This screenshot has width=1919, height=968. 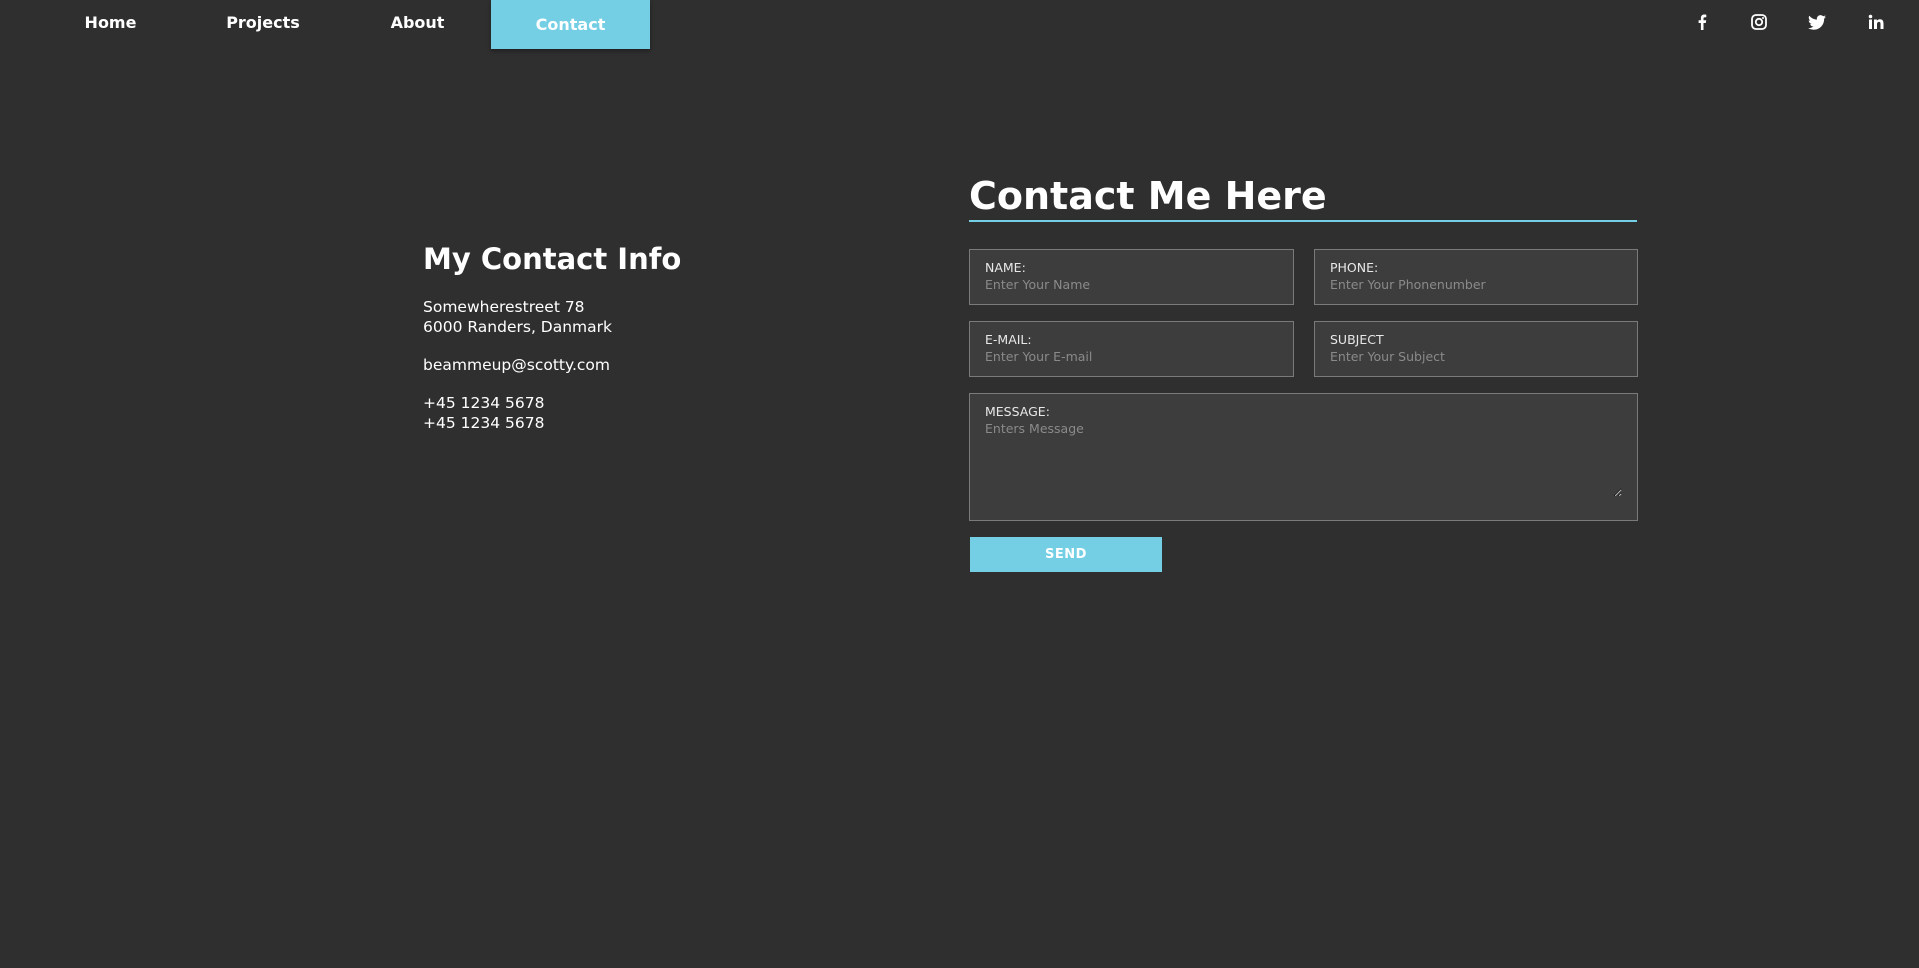 I want to click on name-field: NAME:, so click(x=1131, y=277).